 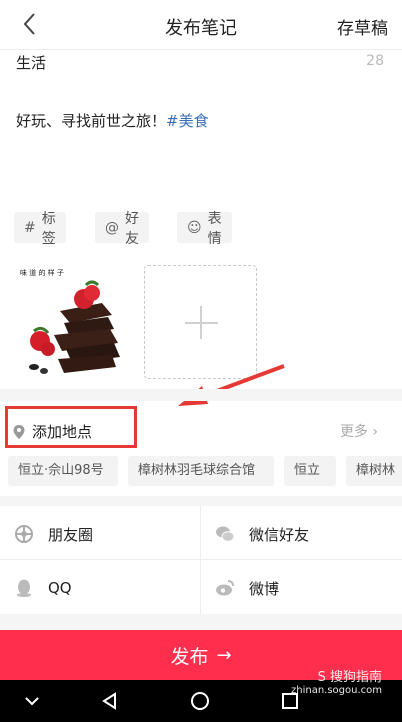 I want to click on top-bar: 发布笔记 存草稿, so click(x=201, y=25).